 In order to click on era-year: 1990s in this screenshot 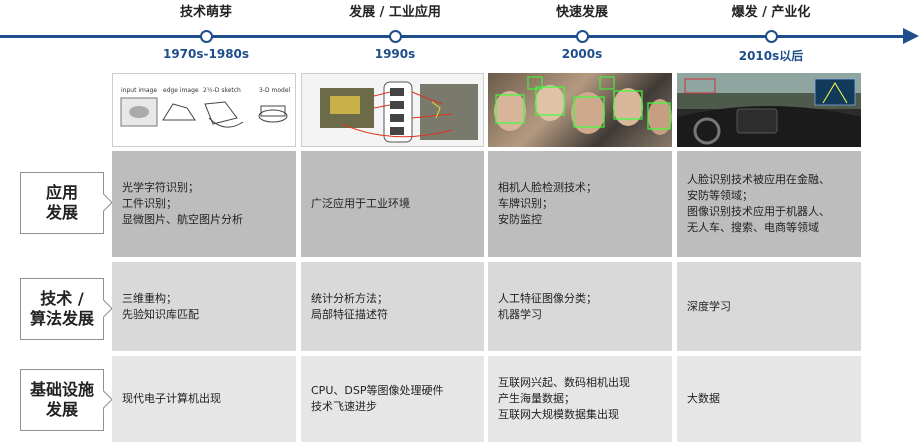, I will do `click(395, 54)`.